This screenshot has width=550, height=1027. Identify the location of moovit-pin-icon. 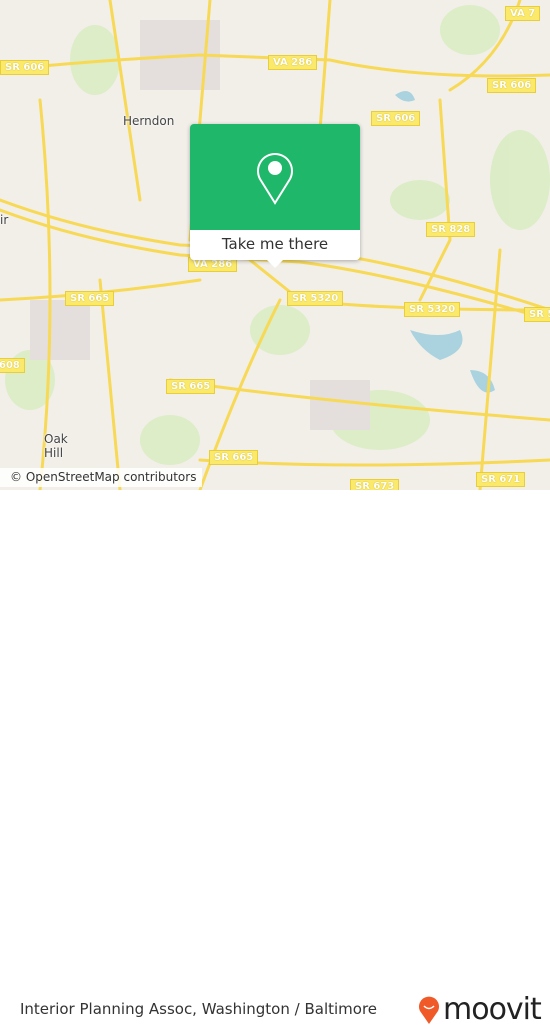
(429, 1010).